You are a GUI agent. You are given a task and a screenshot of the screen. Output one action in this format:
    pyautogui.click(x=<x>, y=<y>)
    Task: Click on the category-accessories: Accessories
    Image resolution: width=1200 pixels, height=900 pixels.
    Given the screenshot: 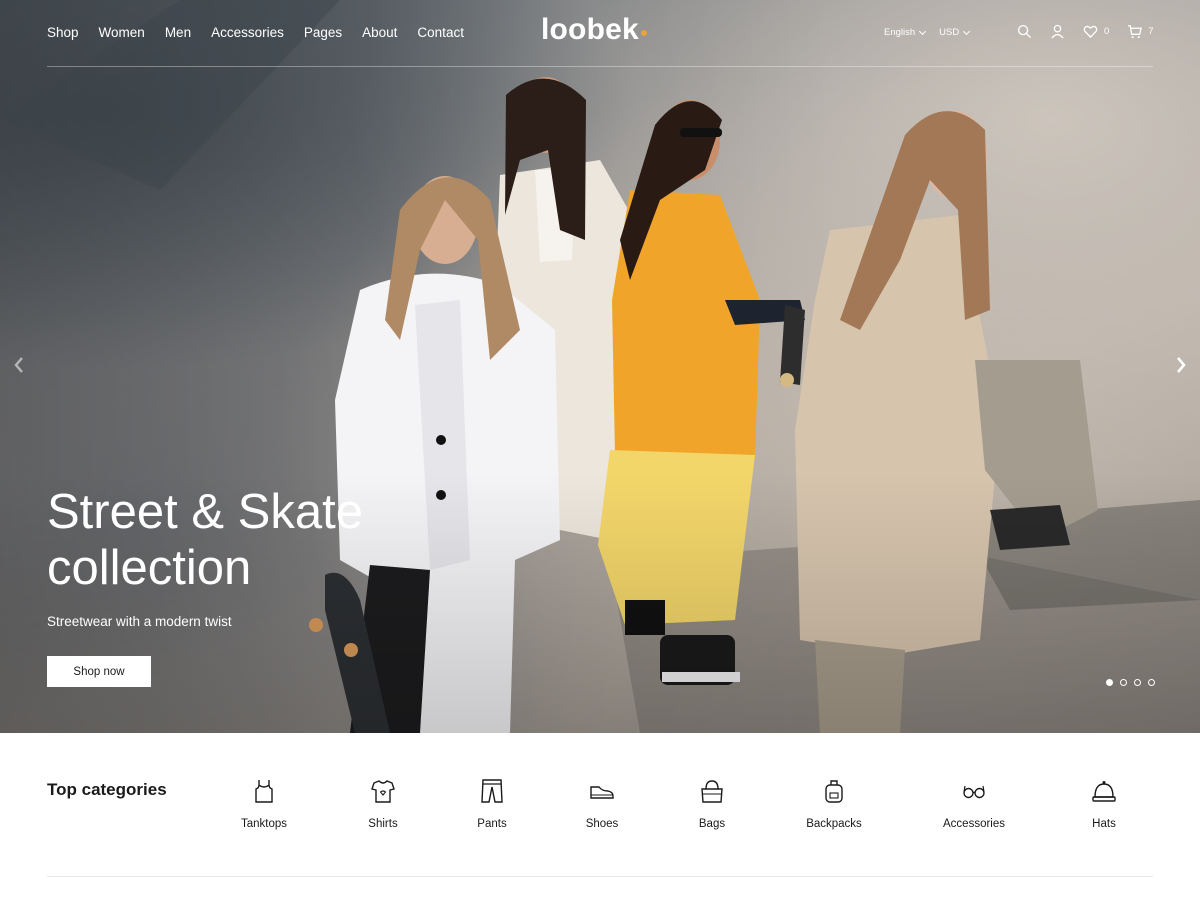 What is the action you would take?
    pyautogui.click(x=974, y=804)
    